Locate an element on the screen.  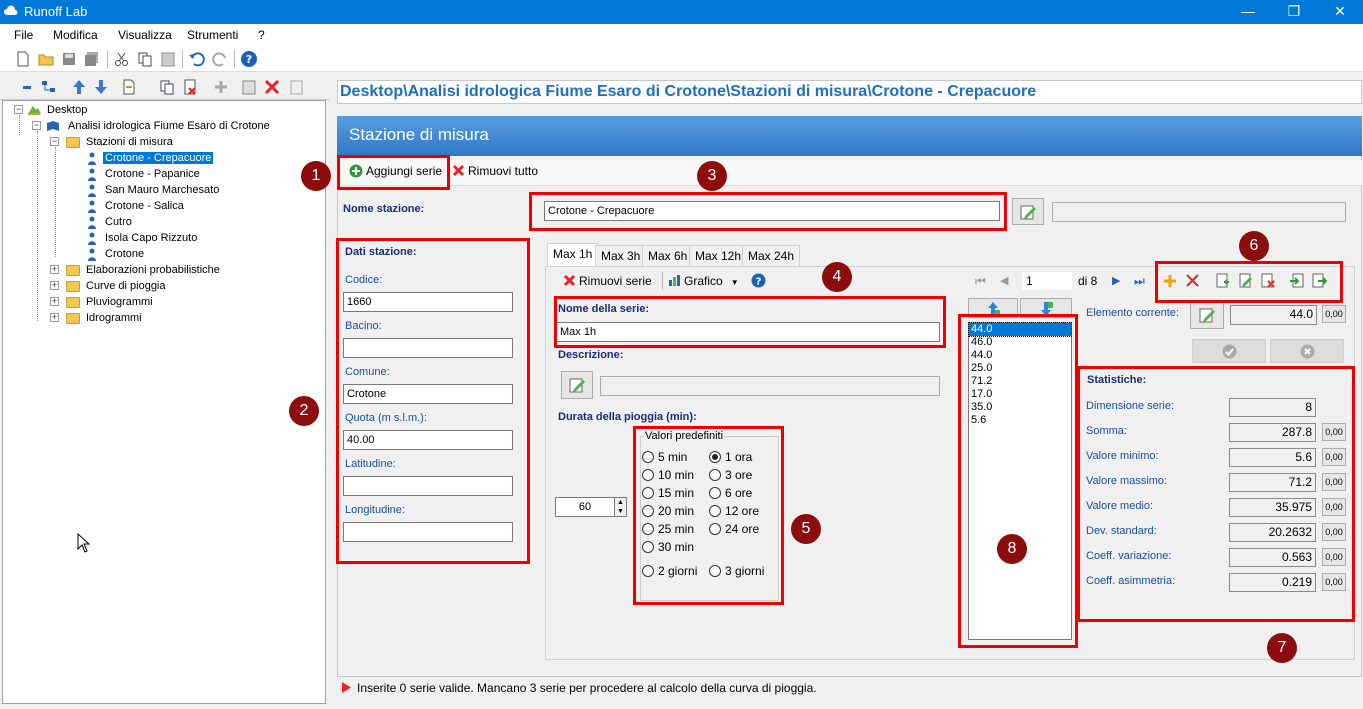
tree-node-folder: Elaborazioni probabilistiche is located at coordinates (144, 270).